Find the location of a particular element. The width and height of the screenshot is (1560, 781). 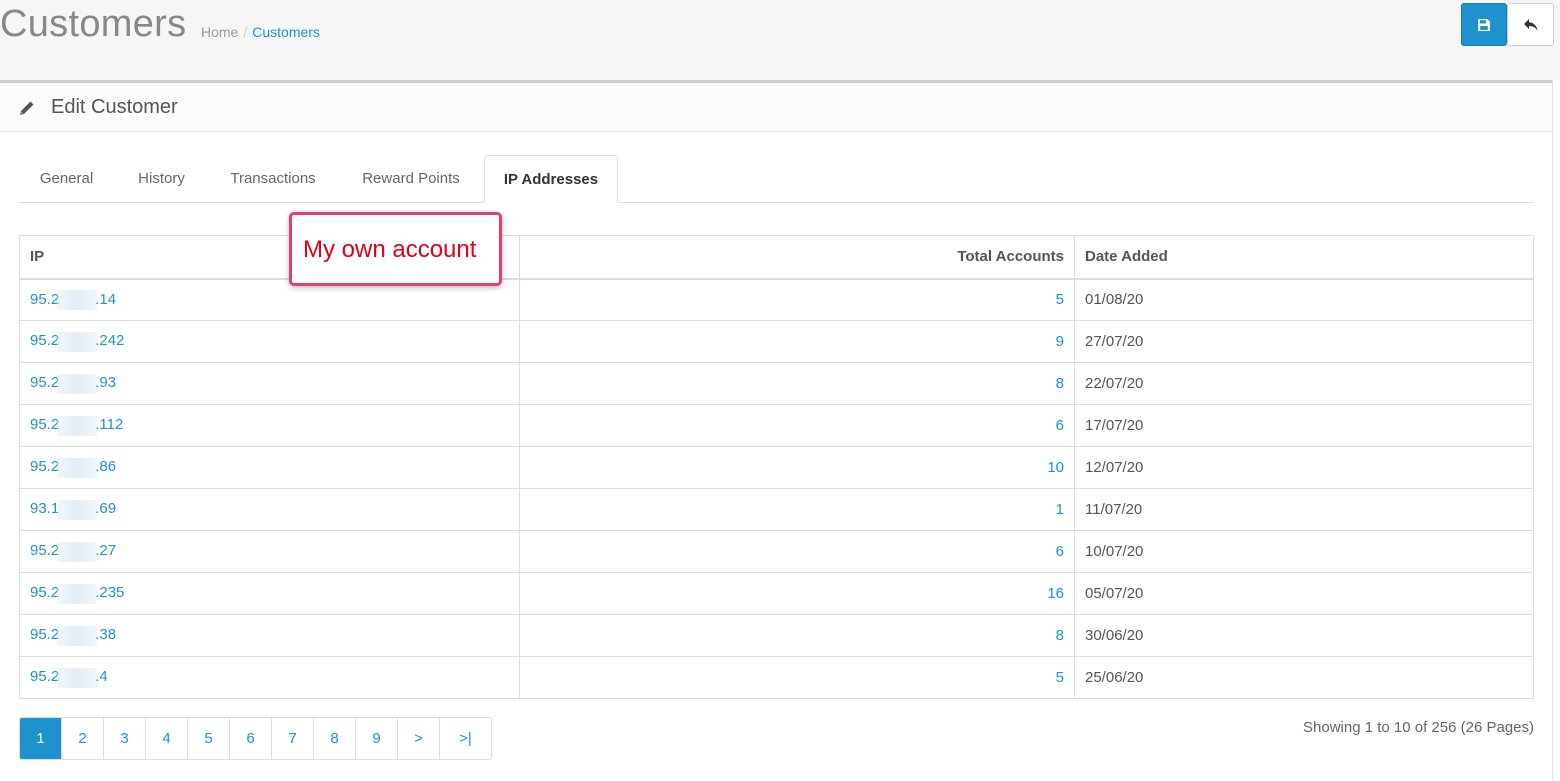

pencil-icon is located at coordinates (27, 108).